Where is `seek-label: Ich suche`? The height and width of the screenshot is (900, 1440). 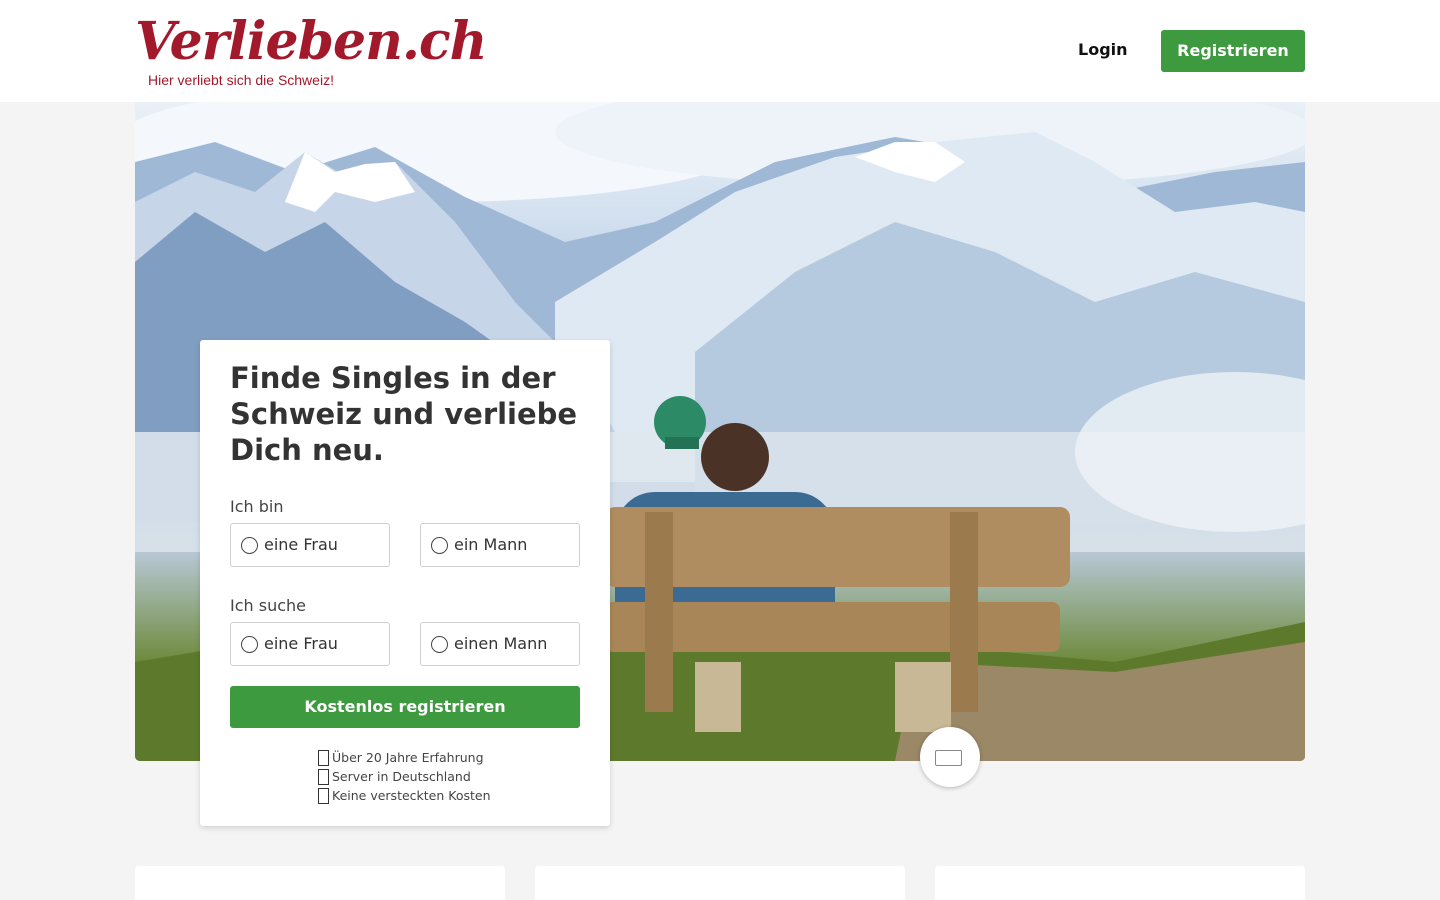
seek-label: Ich suche is located at coordinates (268, 605).